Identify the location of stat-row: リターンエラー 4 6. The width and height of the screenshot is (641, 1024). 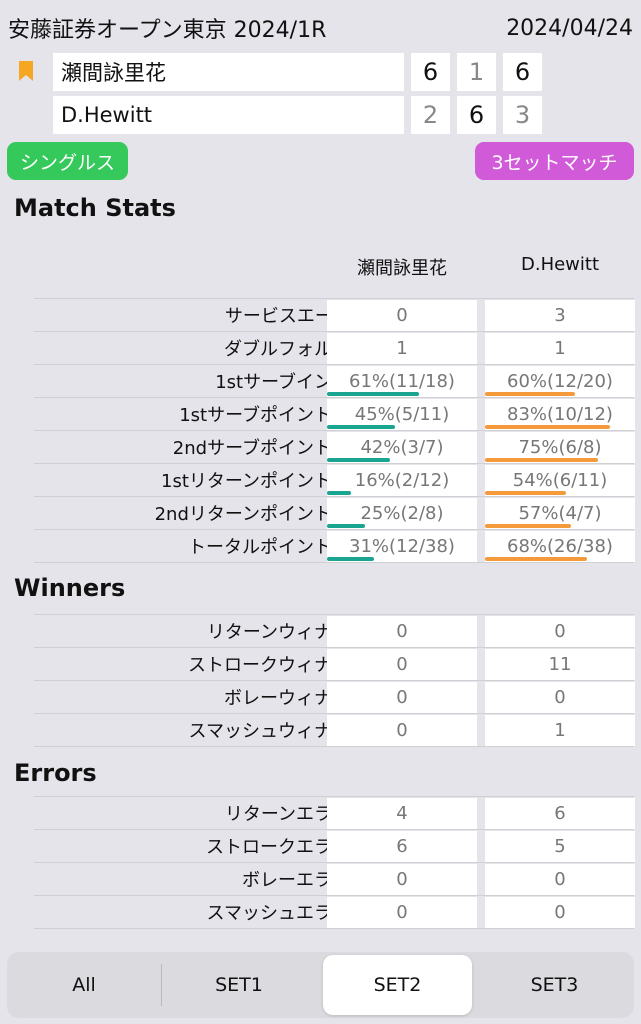
(334, 812).